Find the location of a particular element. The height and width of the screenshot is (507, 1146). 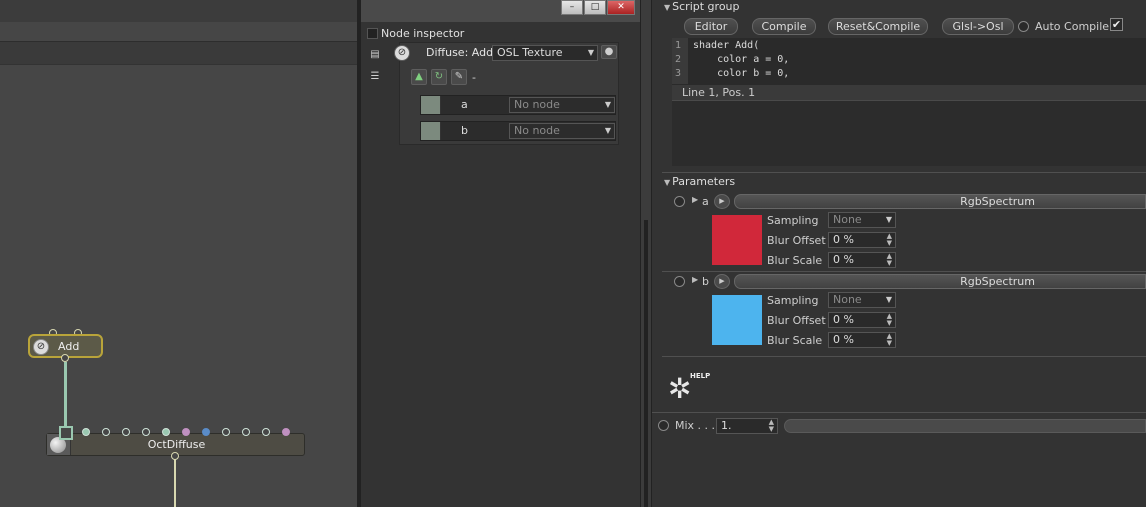

octane-logo-icon: ✲ is located at coordinates (680, 388).